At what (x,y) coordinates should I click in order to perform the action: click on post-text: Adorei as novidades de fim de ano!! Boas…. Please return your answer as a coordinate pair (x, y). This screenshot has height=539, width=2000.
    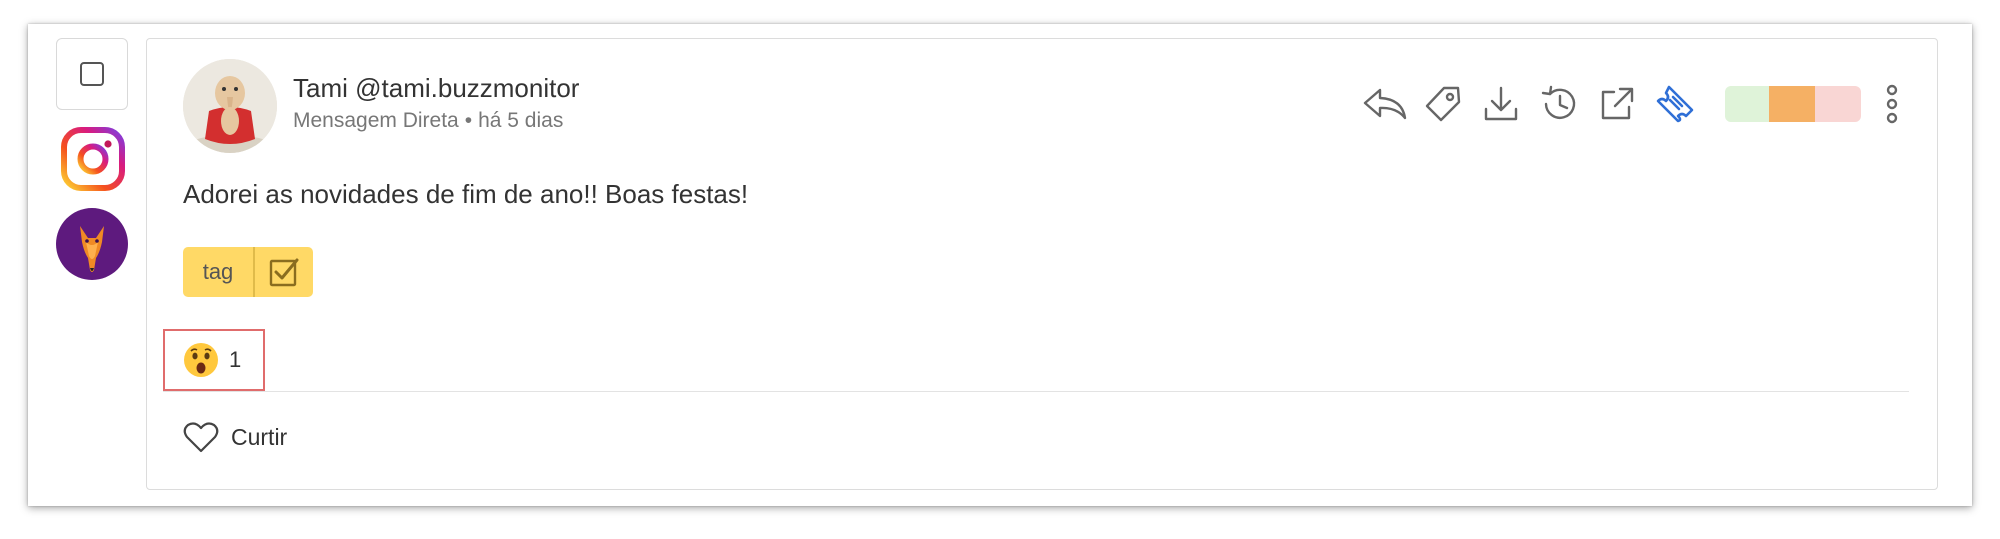
    Looking at the image, I should click on (466, 194).